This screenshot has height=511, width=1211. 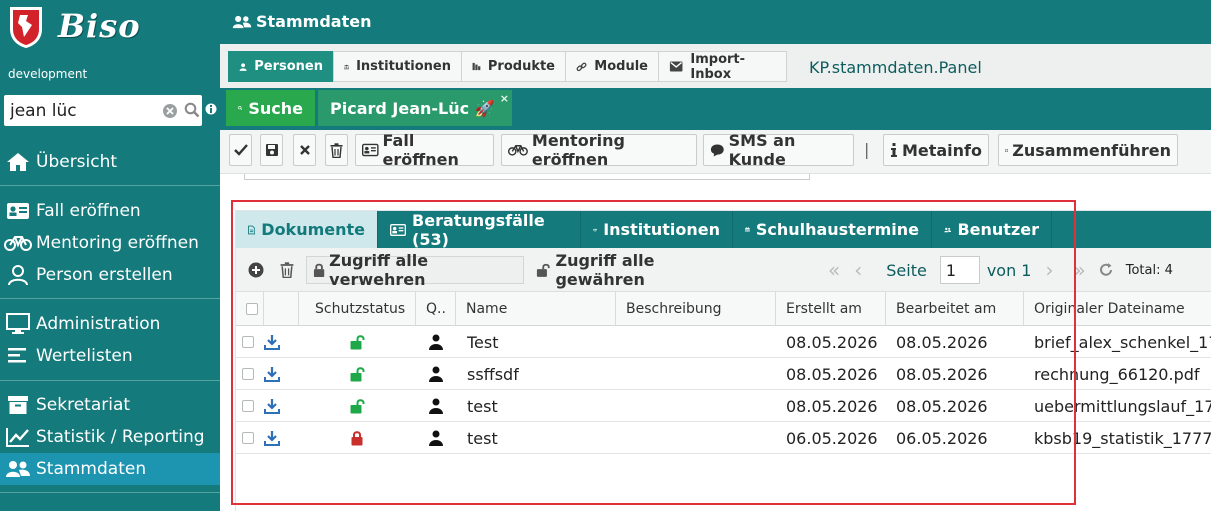 I want to click on cell-name: ssffsdf, so click(x=493, y=374).